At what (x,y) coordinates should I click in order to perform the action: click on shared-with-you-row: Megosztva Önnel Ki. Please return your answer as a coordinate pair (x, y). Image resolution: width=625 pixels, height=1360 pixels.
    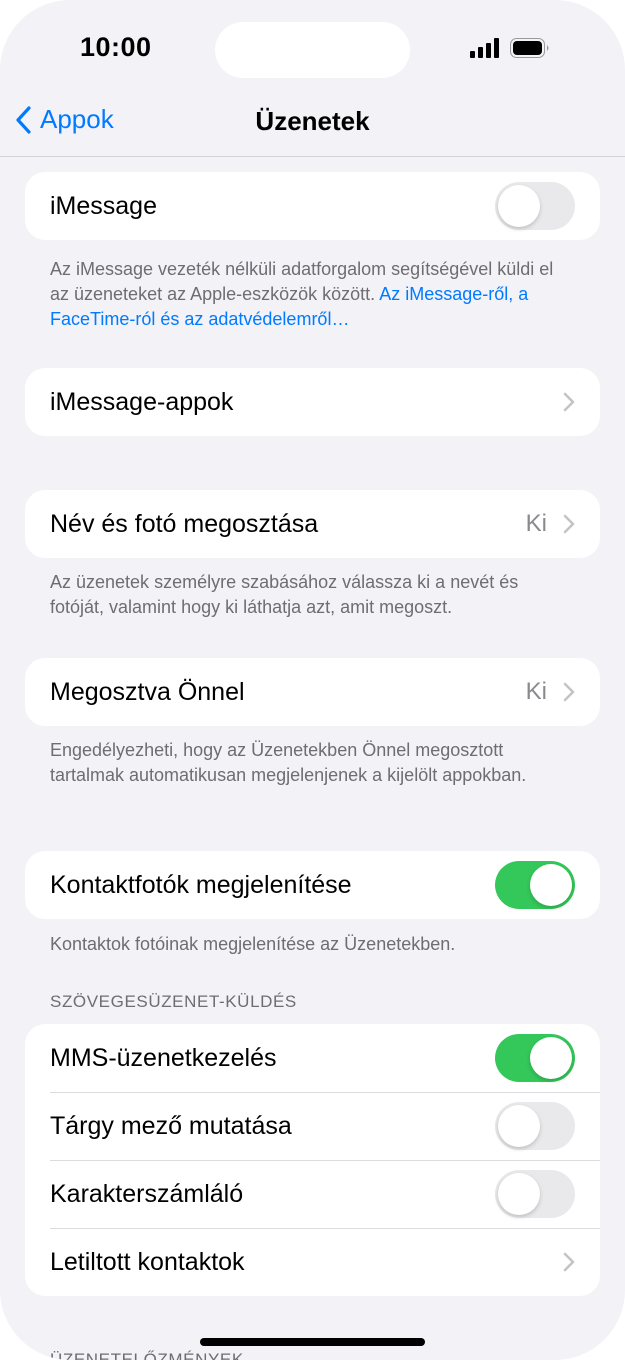
    Looking at the image, I should click on (312, 692).